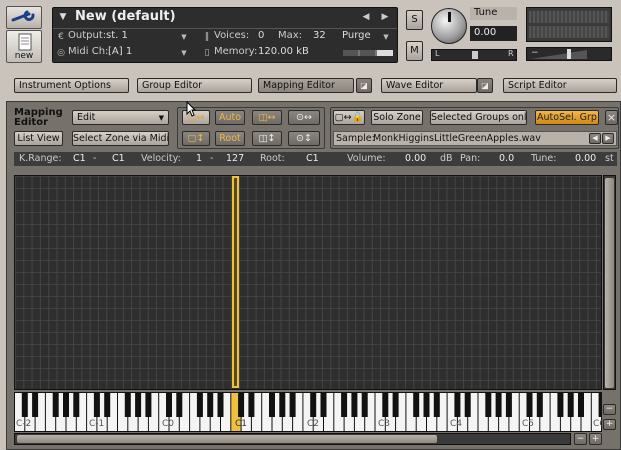 The height and width of the screenshot is (450, 621). I want to click on list-view-button: List View, so click(38, 138).